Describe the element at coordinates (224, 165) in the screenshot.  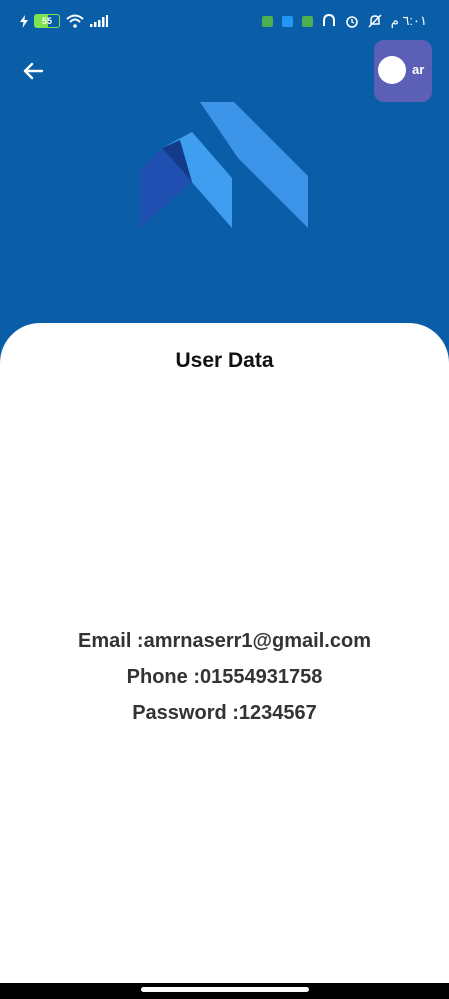
I see `app-logo` at that location.